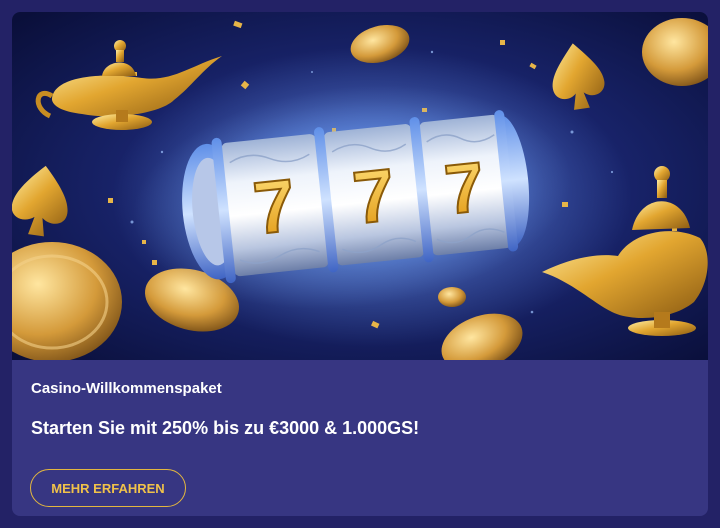 The image size is (720, 528). I want to click on reel-symbol-1: 7, so click(275, 206).